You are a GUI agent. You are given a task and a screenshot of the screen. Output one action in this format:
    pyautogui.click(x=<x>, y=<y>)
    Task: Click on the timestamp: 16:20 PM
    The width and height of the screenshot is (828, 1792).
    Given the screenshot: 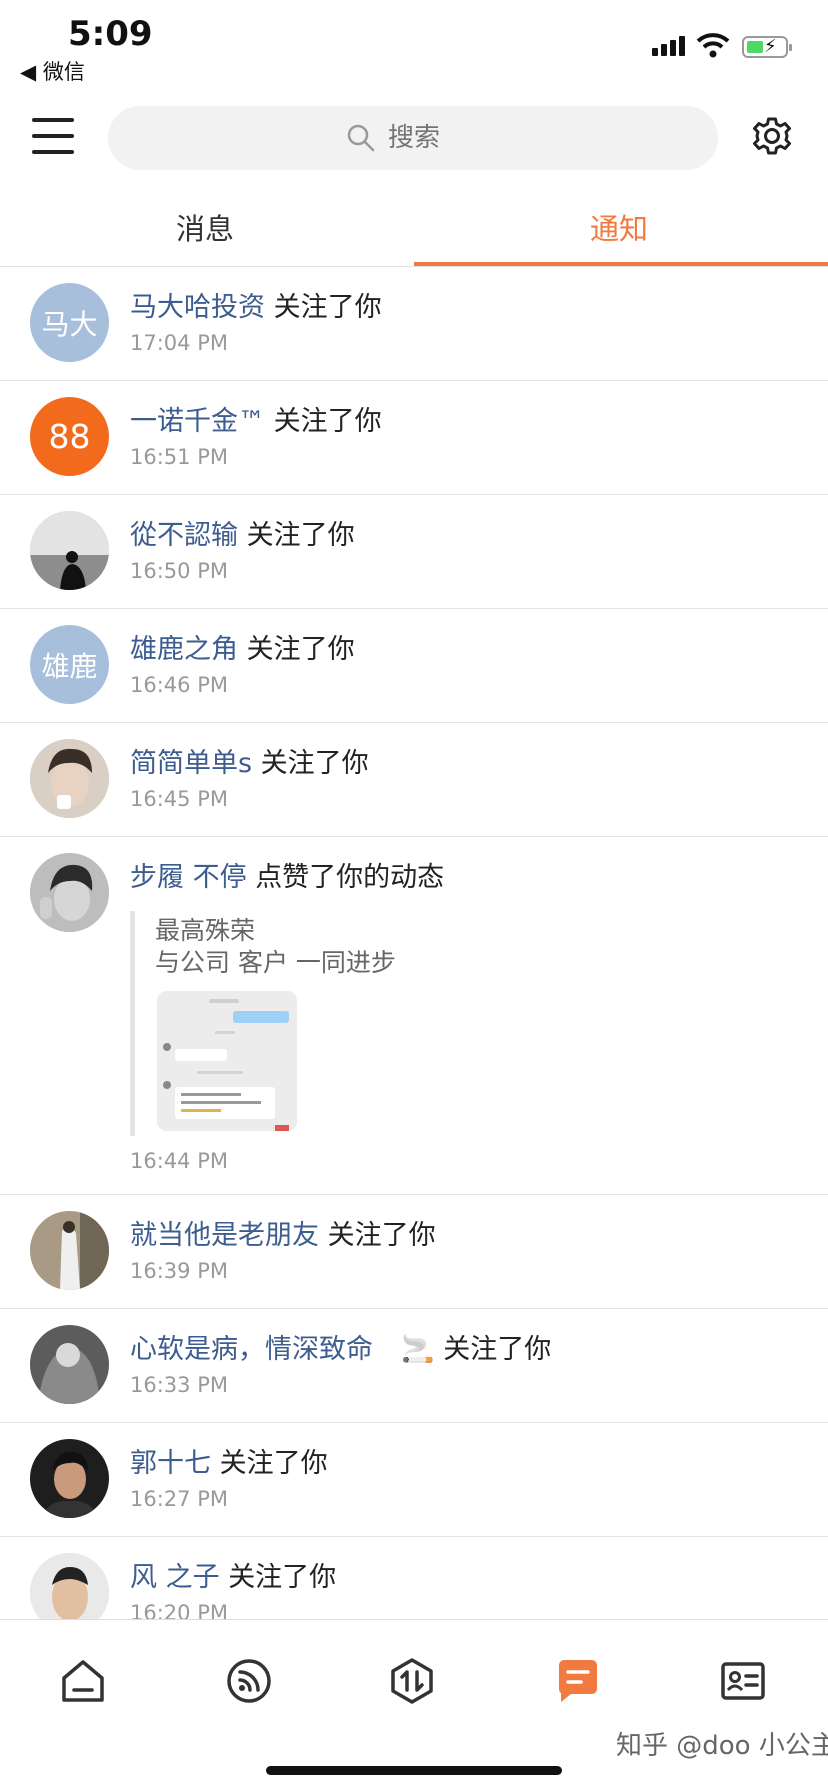 What is the action you would take?
    pyautogui.click(x=179, y=1610)
    